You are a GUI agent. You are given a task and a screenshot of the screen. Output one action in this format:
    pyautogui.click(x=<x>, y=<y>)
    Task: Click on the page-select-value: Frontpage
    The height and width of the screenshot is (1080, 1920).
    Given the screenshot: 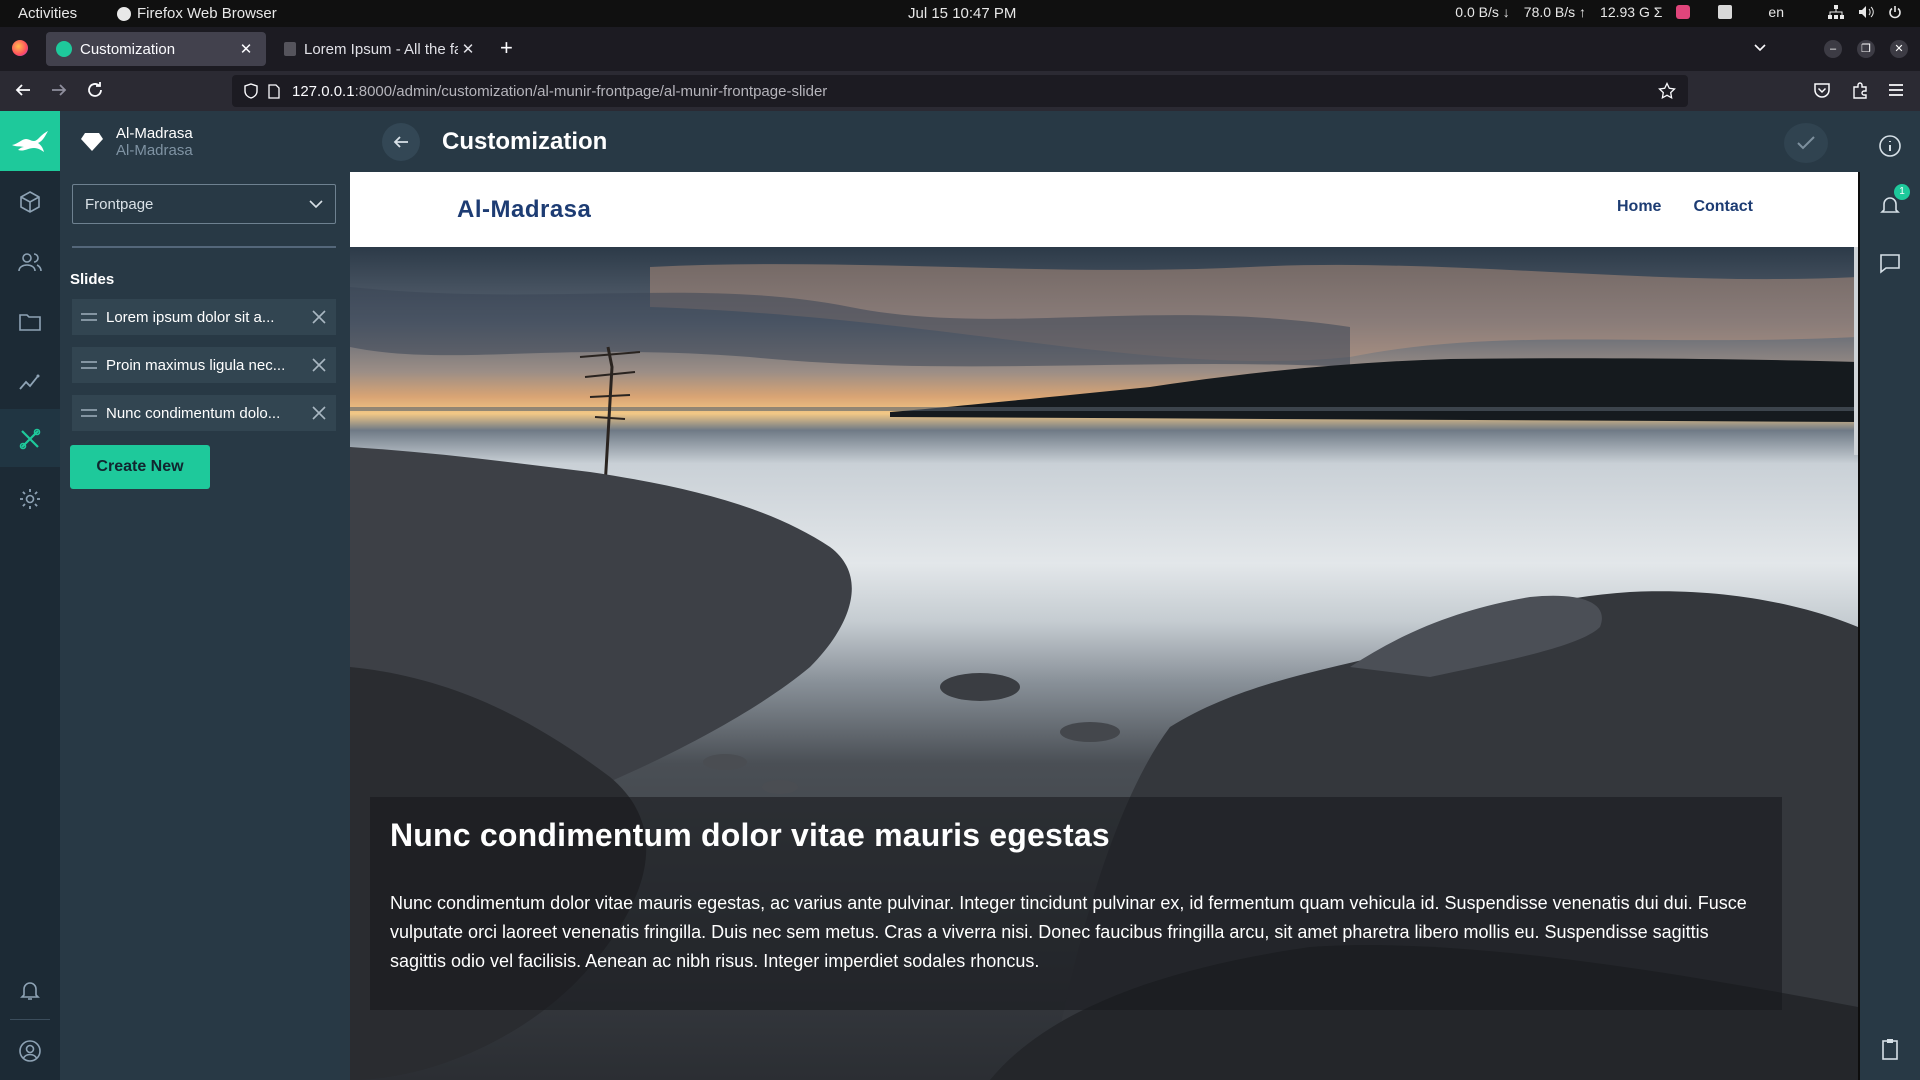 What is the action you would take?
    pyautogui.click(x=119, y=204)
    